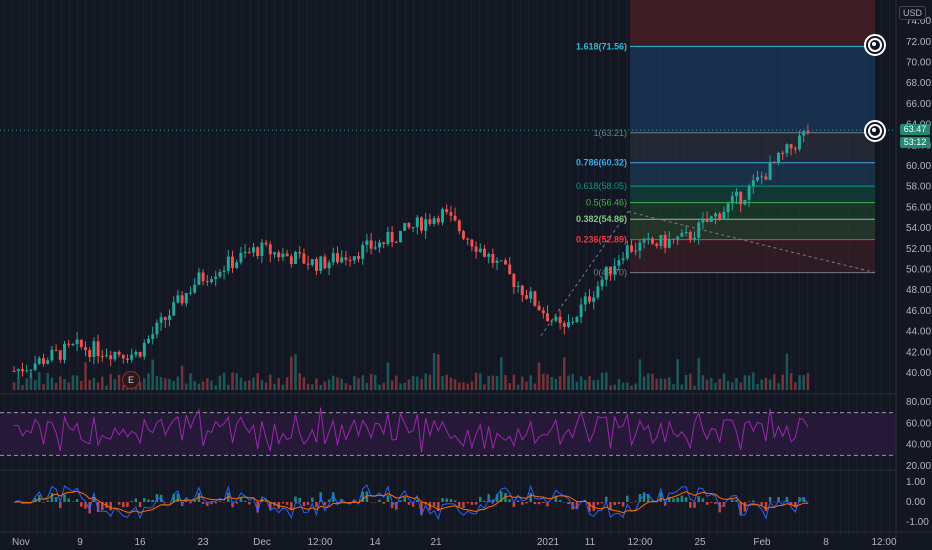 The image size is (932, 550). I want to click on time-tick-label: 11, so click(590, 542).